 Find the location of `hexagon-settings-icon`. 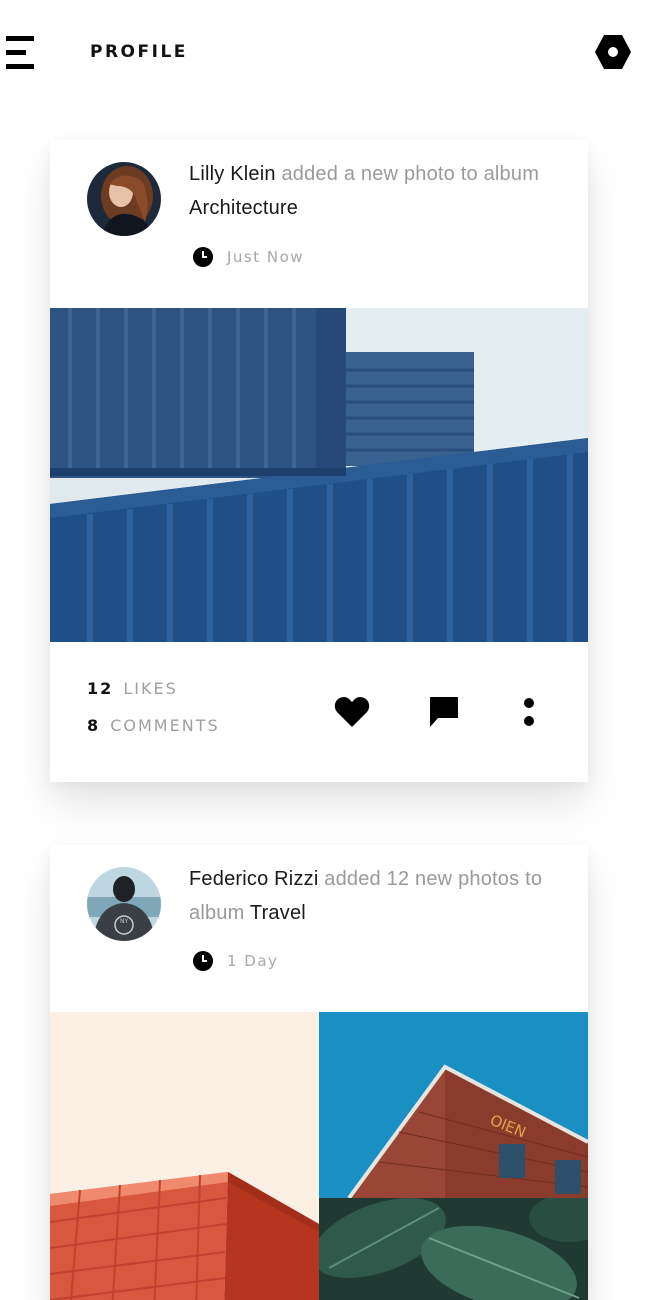

hexagon-settings-icon is located at coordinates (613, 52).